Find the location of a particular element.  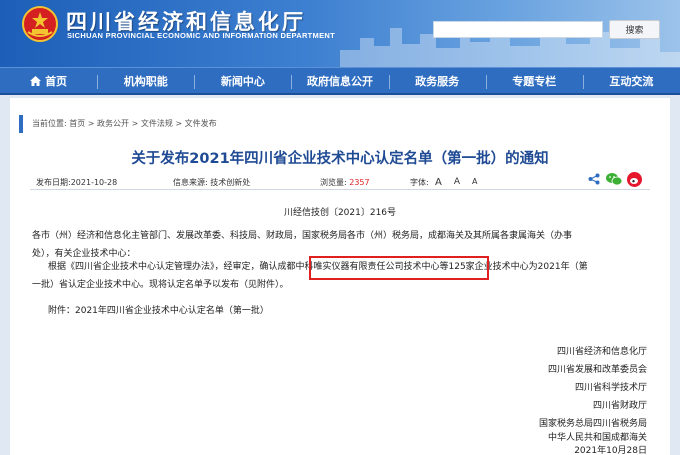

signature-1: 四川省经济和信息化厅 is located at coordinates (601, 352).